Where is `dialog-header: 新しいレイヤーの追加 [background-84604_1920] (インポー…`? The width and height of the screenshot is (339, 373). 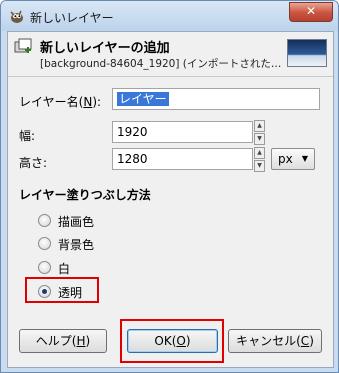
dialog-header: 新しいレイヤーの追加 [background-84604_1920] (インポー… is located at coordinates (170, 54).